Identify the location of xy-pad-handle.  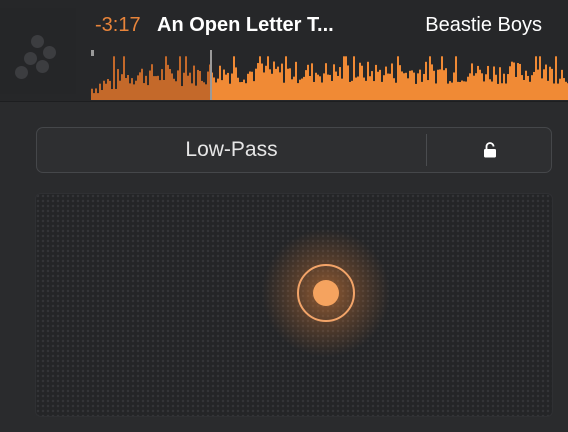
(326, 293).